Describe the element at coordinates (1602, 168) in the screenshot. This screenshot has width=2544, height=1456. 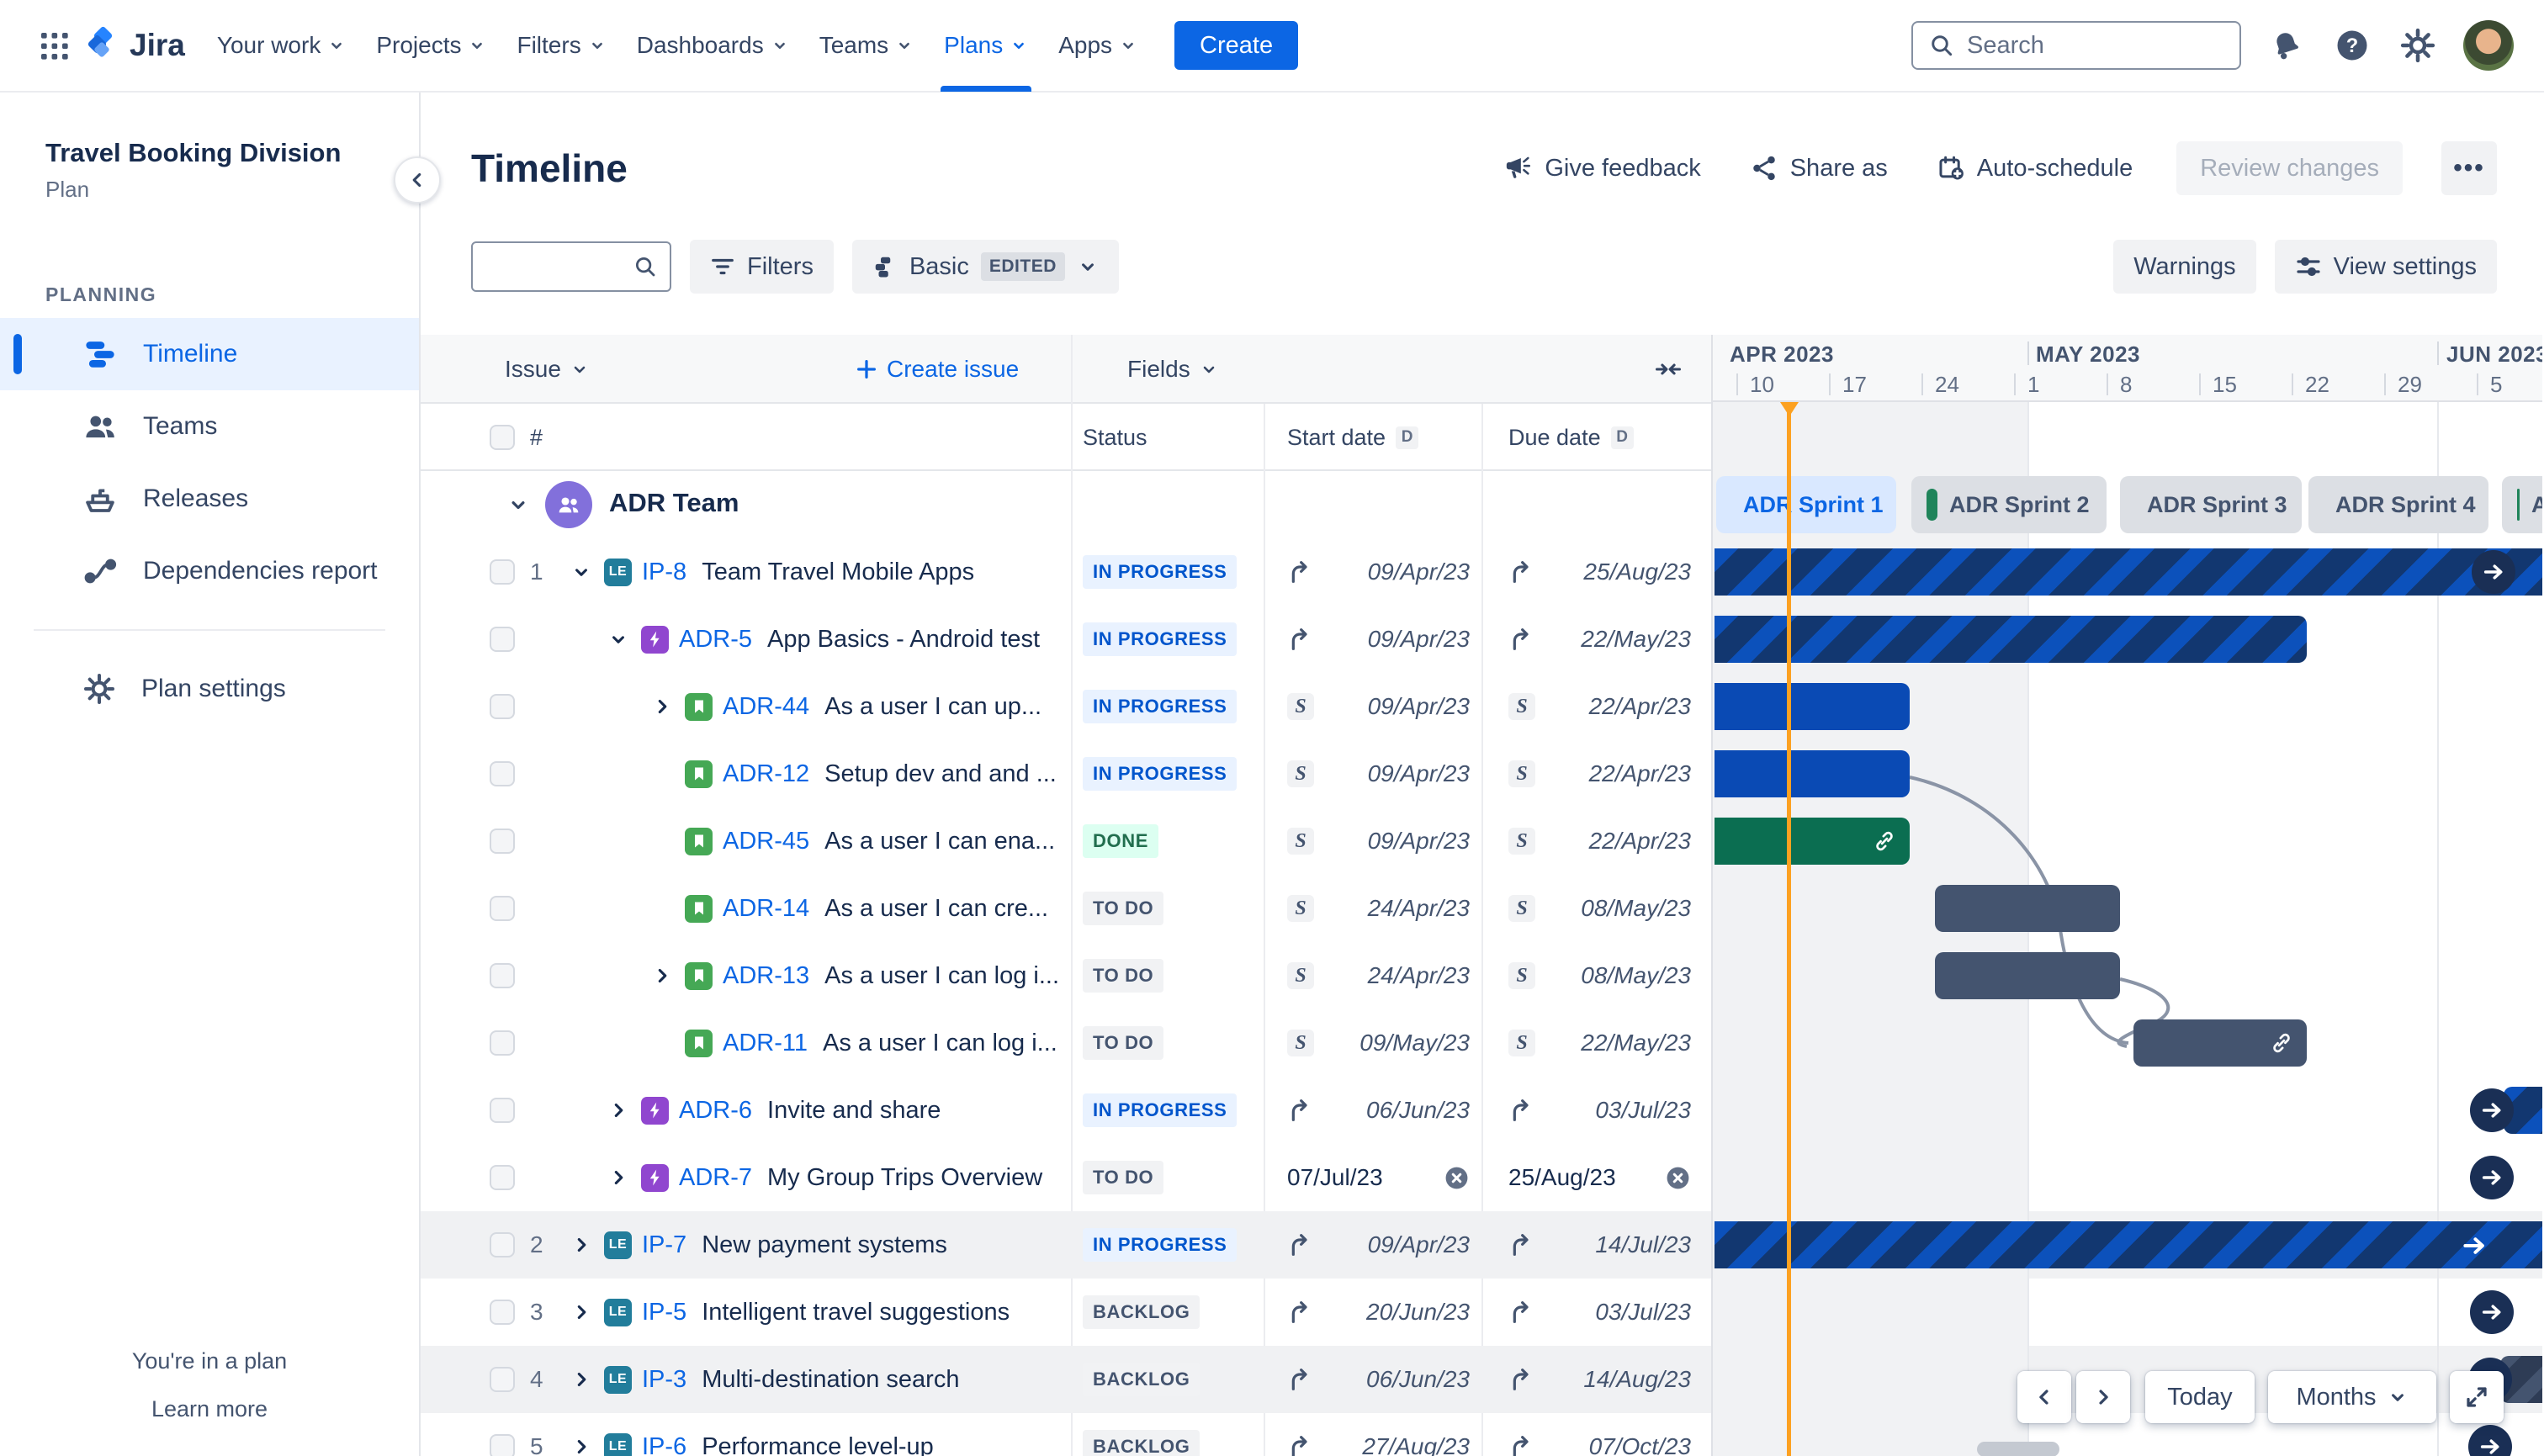
I see `give-feedback-button: Give feedback` at that location.